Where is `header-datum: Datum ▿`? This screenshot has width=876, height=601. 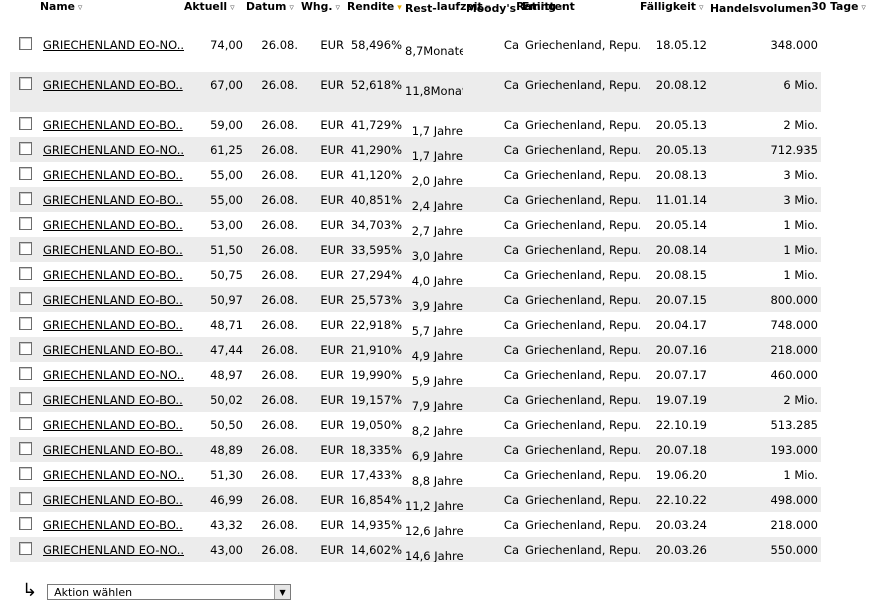 header-datum: Datum ▿ is located at coordinates (273, 16).